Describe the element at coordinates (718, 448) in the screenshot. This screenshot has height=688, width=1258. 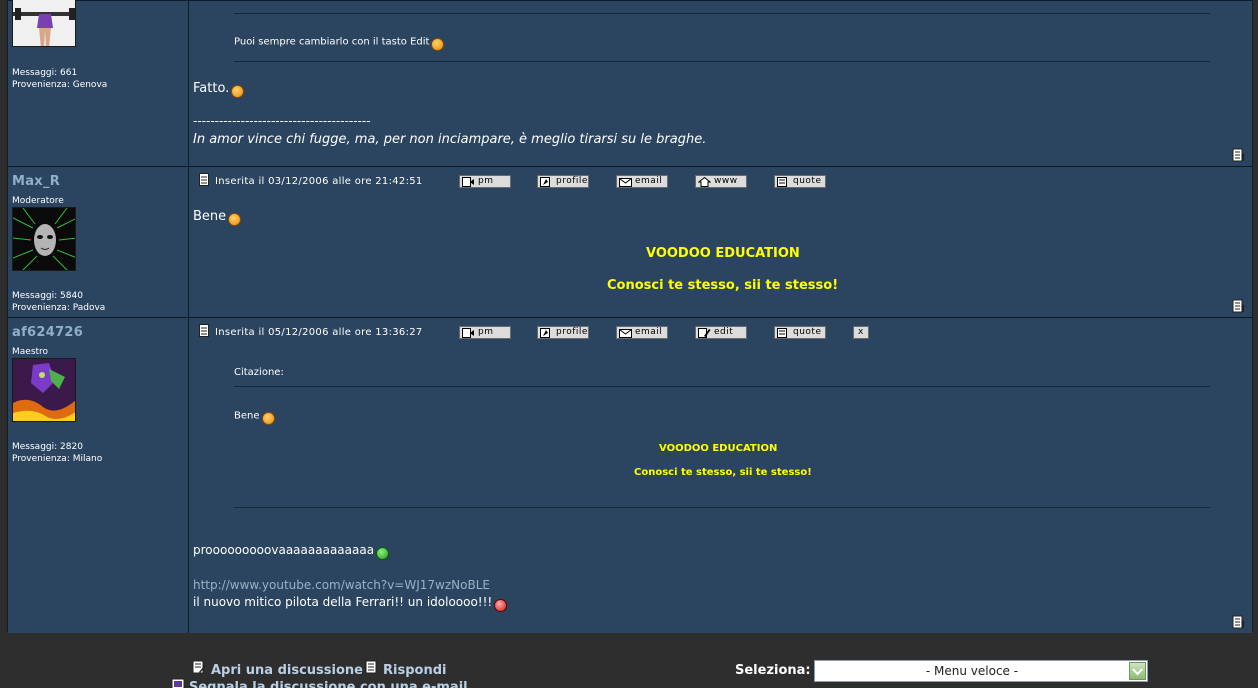
I see `quote-signature-title: VOODOO EDUCATION` at that location.